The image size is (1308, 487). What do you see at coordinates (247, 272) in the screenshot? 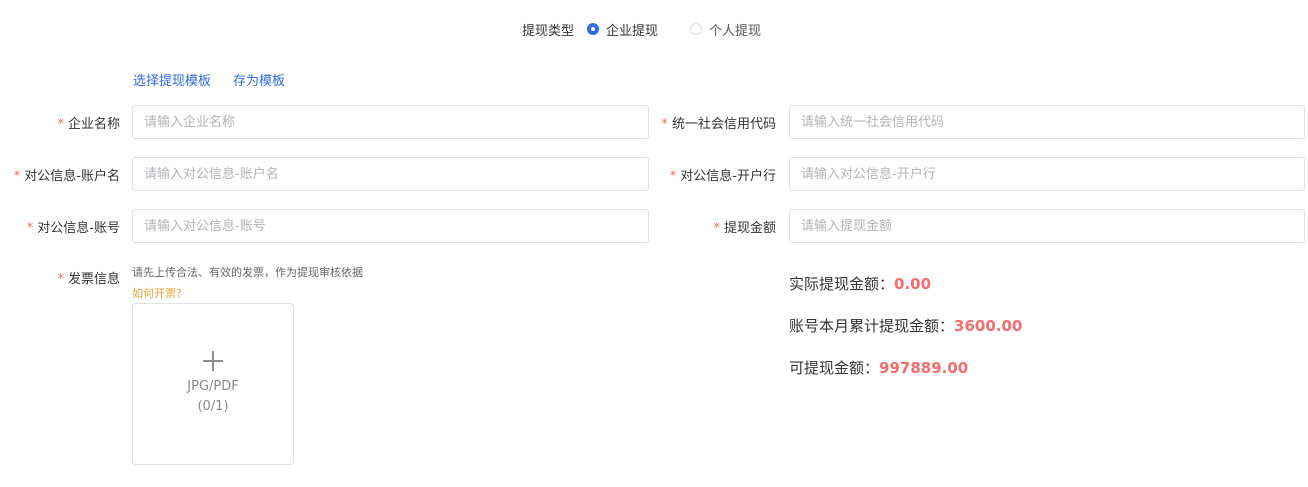
I see `invoice-hint: 请先上传合法、有效的发票，作为提现审核依据` at bounding box center [247, 272].